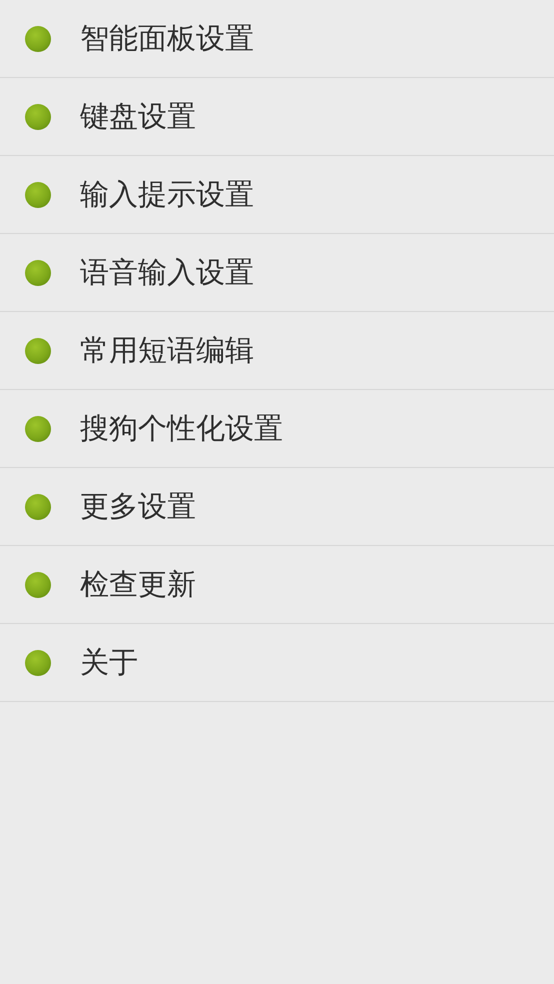 This screenshot has width=554, height=984. What do you see at coordinates (277, 663) in the screenshot?
I see `menu-item: 关于` at bounding box center [277, 663].